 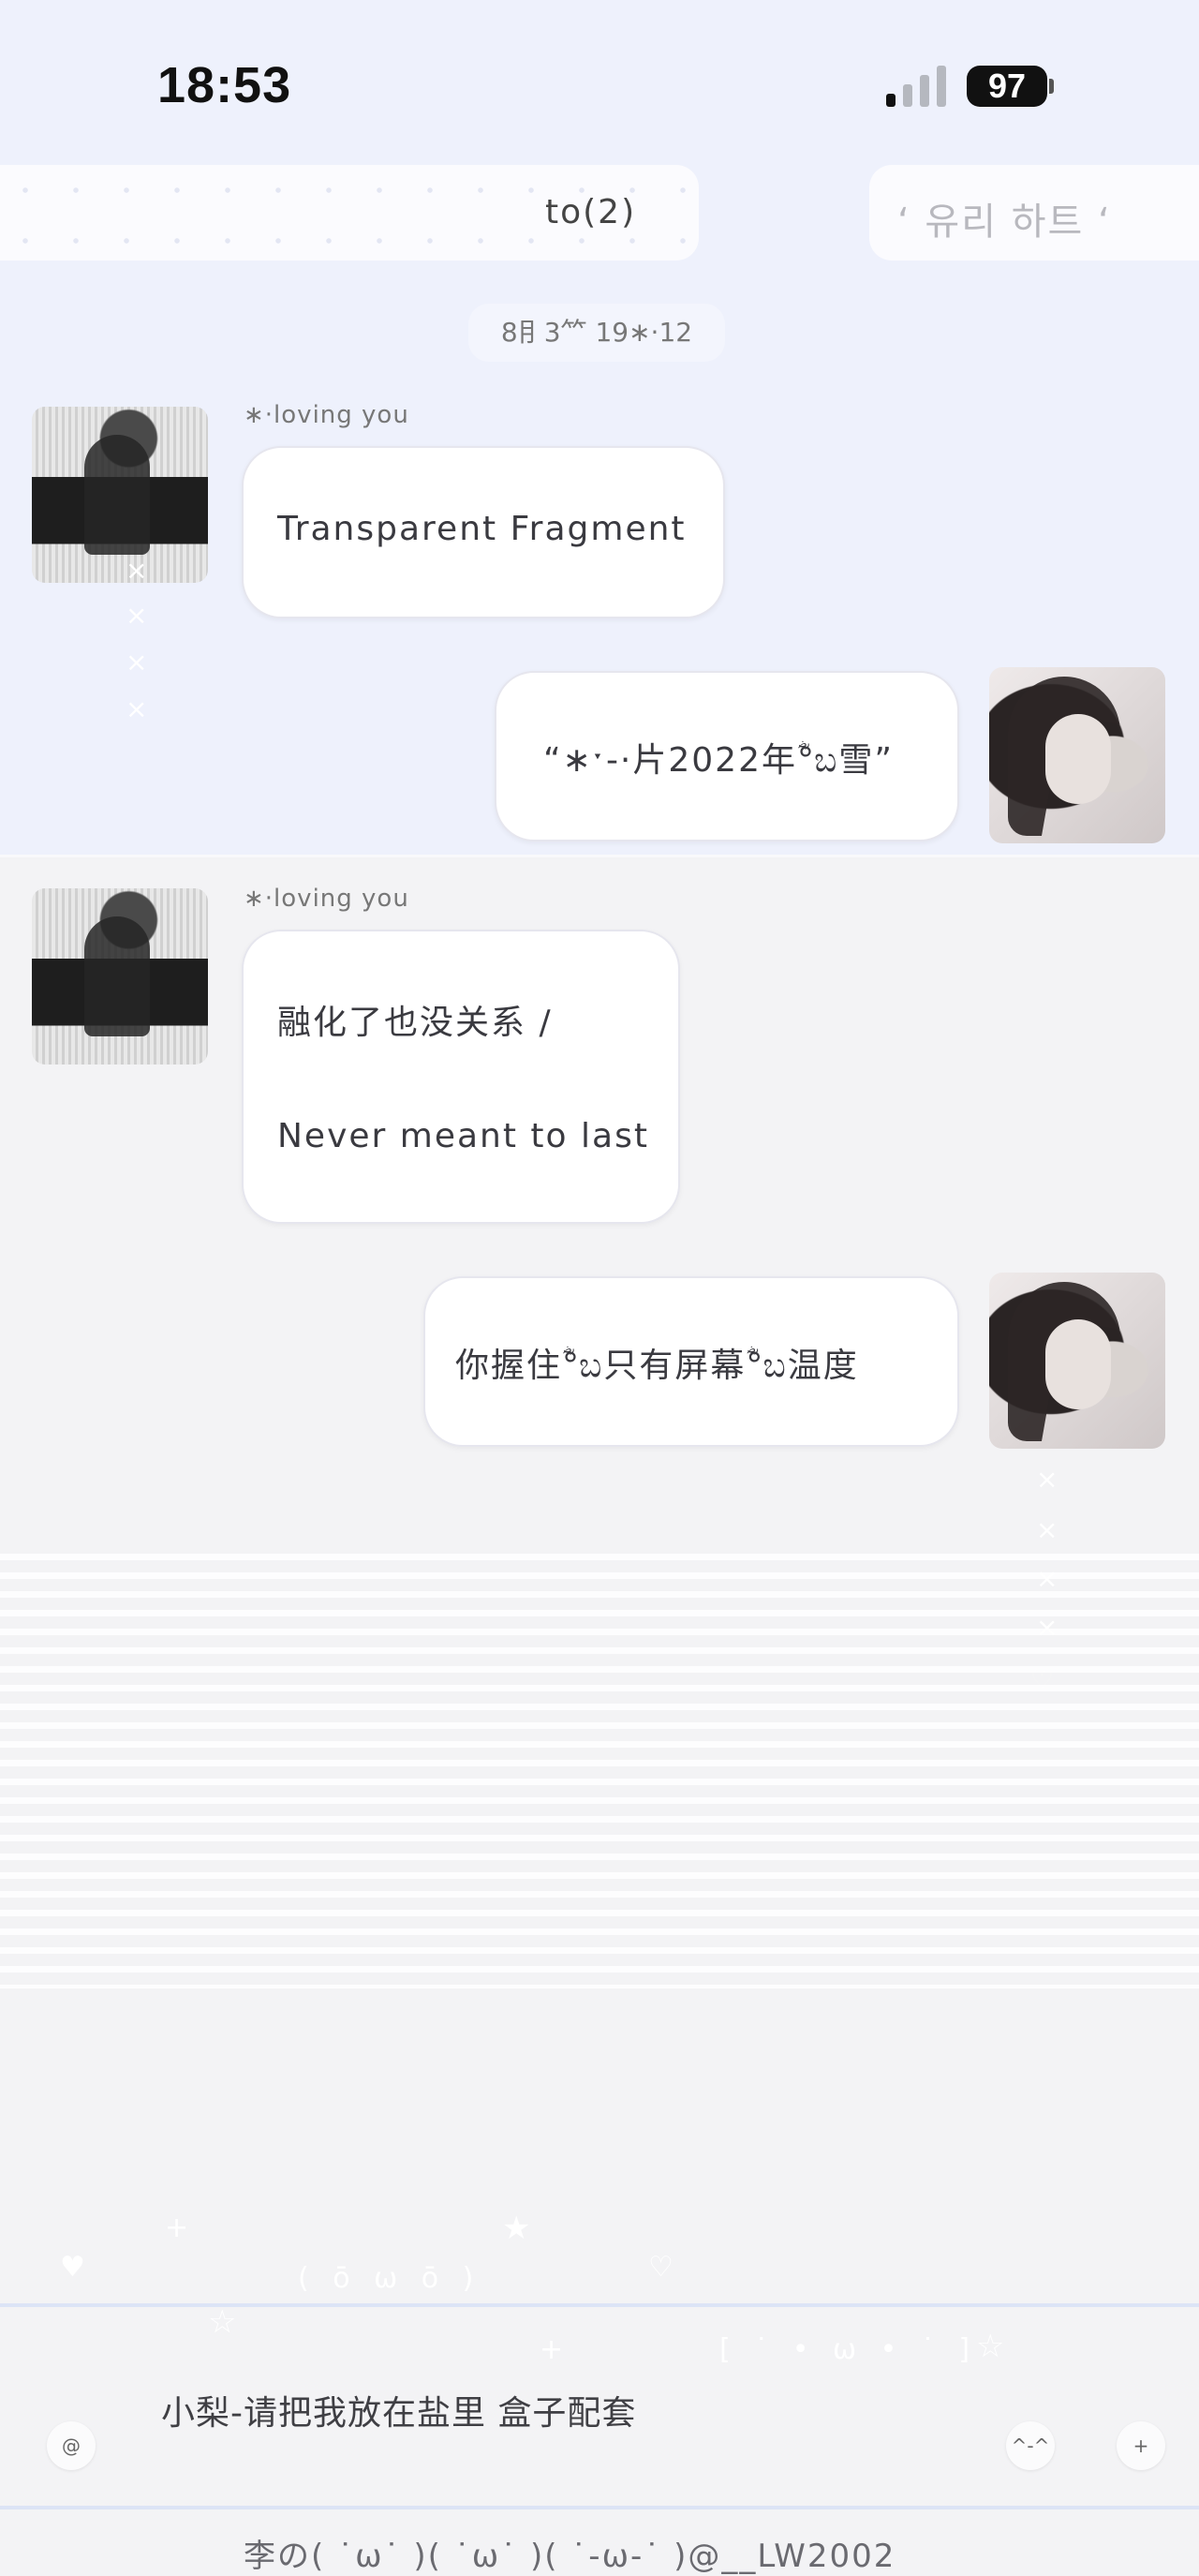 I want to click on emoji-button: ^-^, so click(x=1030, y=2445).